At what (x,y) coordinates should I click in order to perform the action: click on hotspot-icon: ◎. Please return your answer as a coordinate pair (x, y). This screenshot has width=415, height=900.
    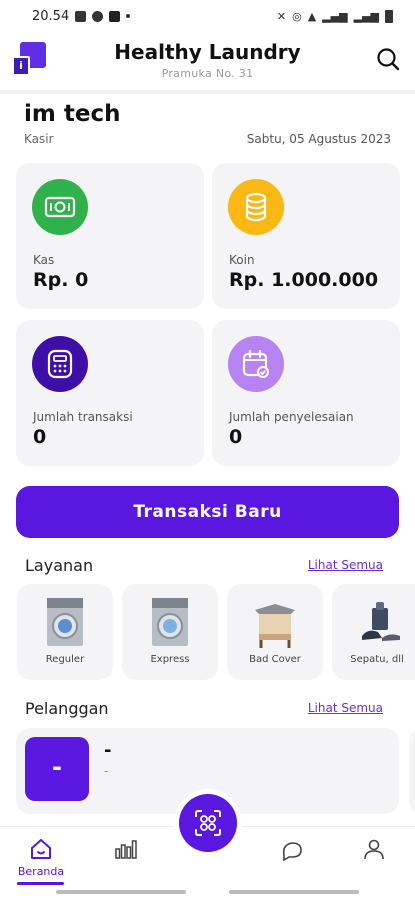
    Looking at the image, I should click on (297, 16).